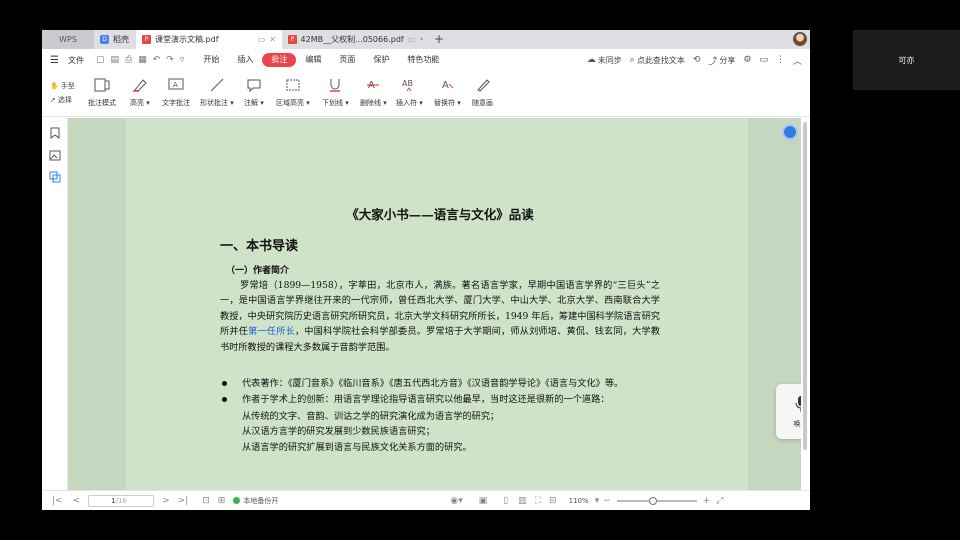  I want to click on tab-active-file-label: 课堂演示文稿.pdf, so click(187, 39).